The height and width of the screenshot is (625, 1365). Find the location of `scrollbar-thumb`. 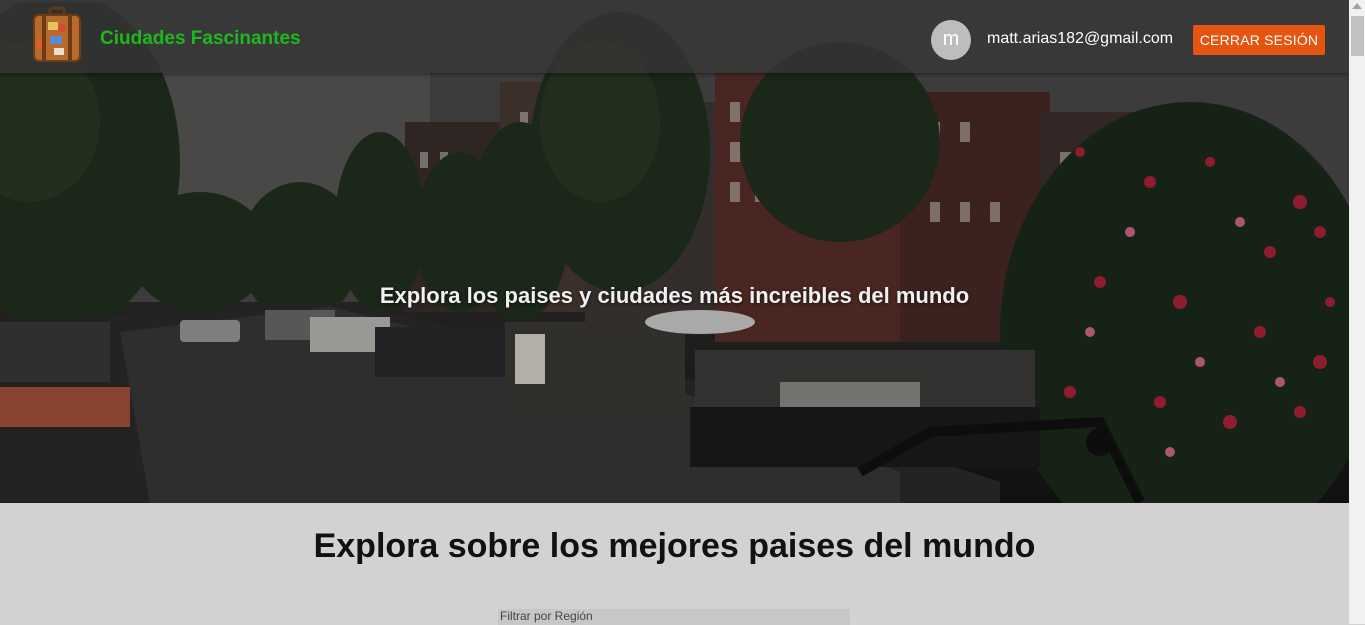

scrollbar-thumb is located at coordinates (1357, 36).